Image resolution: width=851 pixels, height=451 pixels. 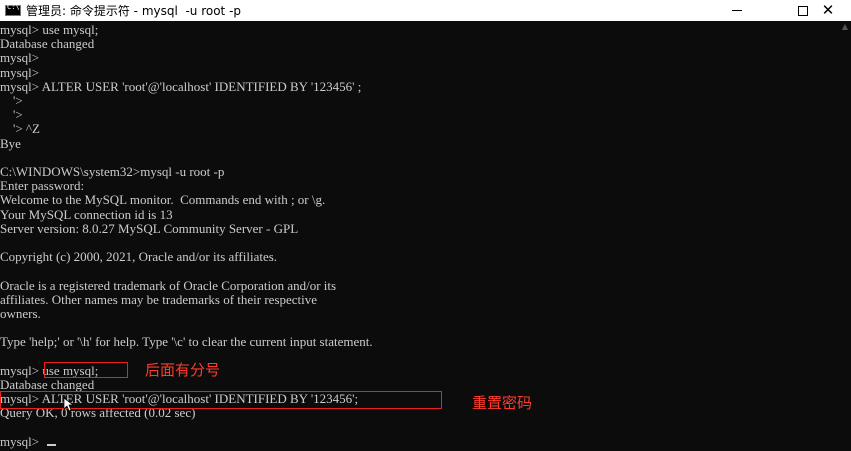 I want to click on console-line: Bye, so click(x=10, y=143).